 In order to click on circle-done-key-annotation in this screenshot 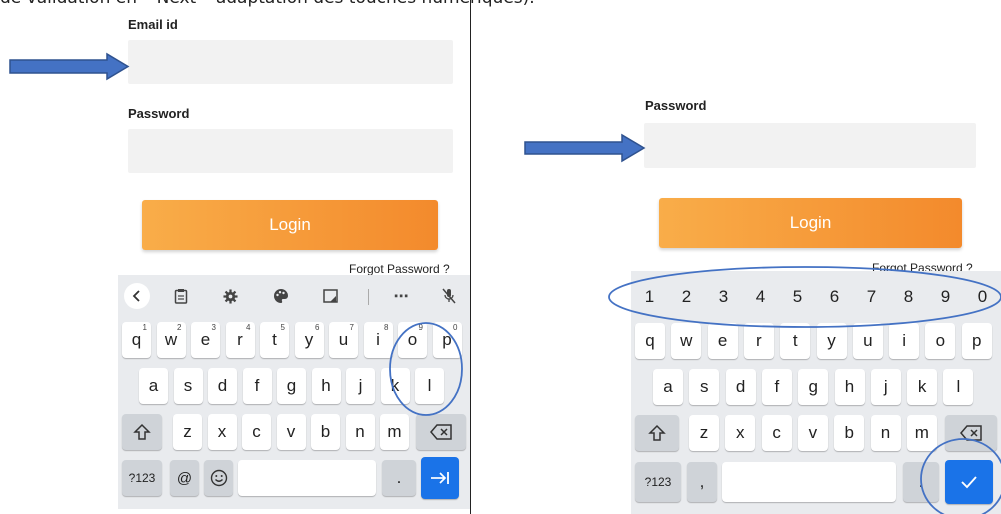, I will do `click(960, 476)`.